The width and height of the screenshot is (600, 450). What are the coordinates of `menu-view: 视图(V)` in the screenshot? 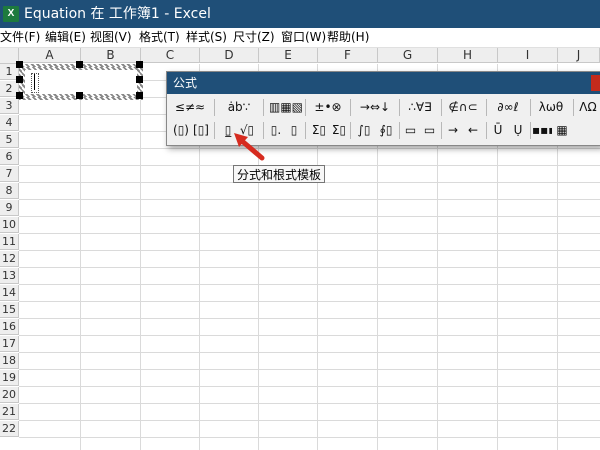 It's located at (111, 37).